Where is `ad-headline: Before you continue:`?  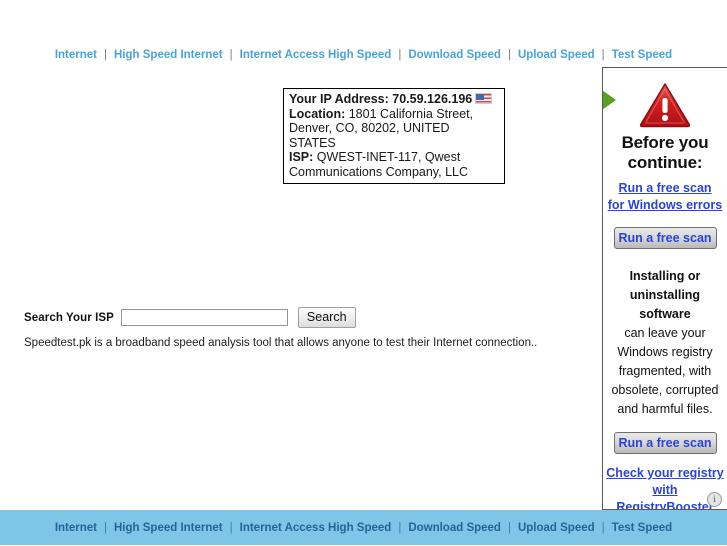
ad-headline: Before you continue: is located at coordinates (665, 153).